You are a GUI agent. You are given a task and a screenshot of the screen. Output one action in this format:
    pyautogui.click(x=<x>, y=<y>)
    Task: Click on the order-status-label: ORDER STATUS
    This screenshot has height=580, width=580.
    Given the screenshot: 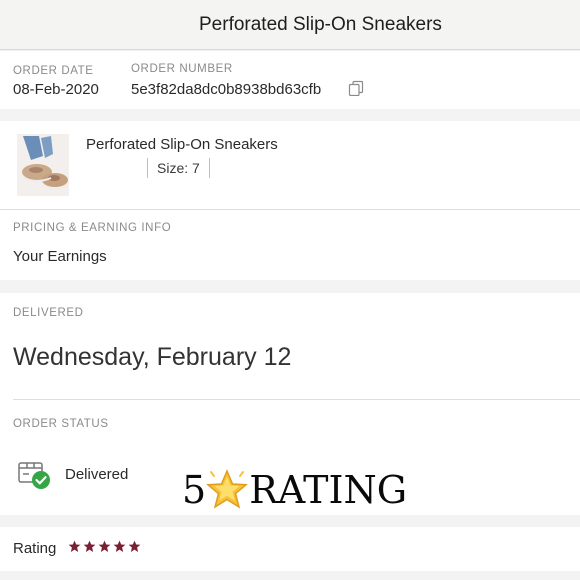 What is the action you would take?
    pyautogui.click(x=61, y=424)
    